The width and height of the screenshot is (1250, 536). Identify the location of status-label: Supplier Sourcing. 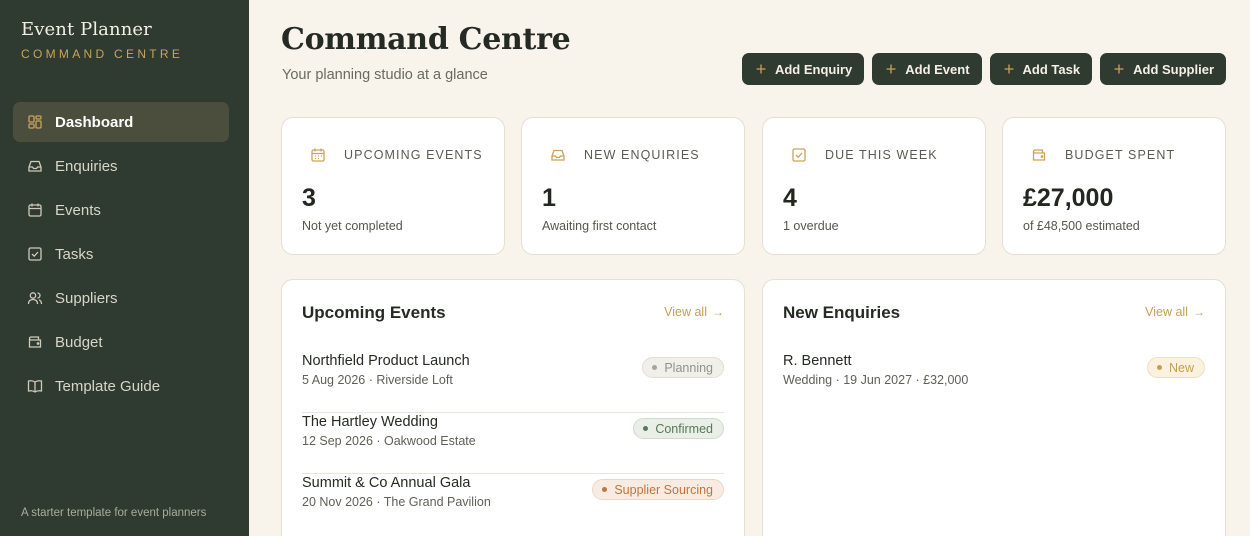
(663, 489).